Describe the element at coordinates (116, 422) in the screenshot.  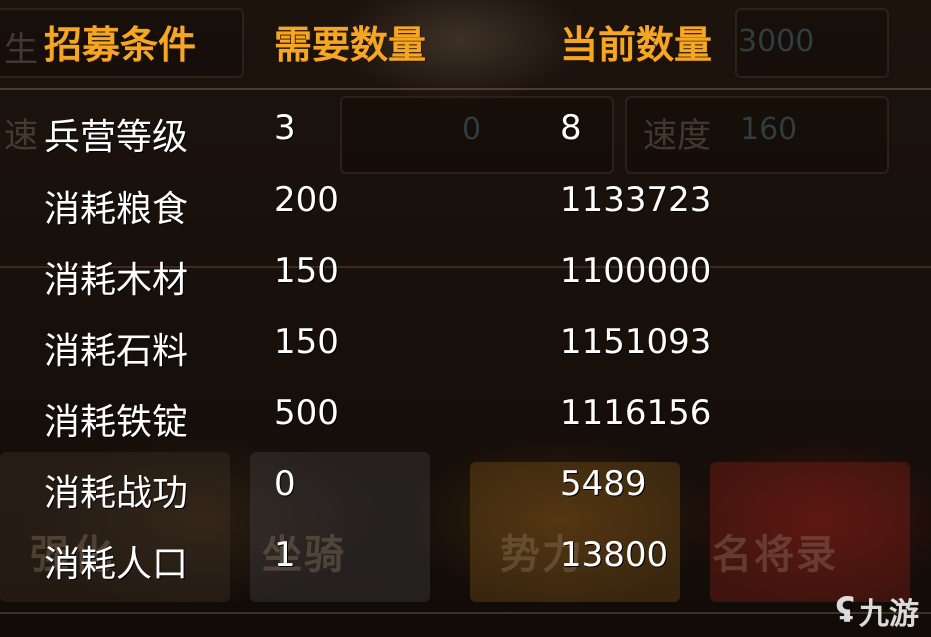
I see `row-label: 消耗铁锭` at that location.